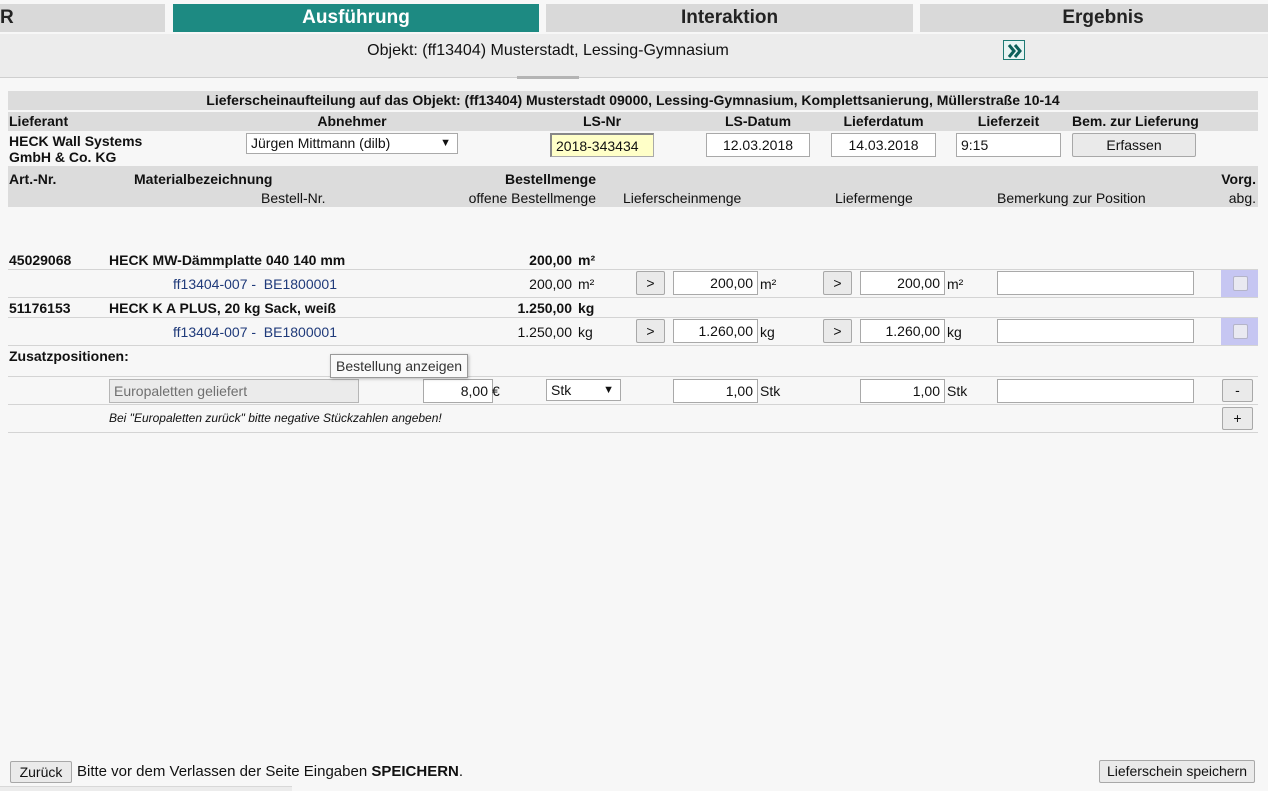 The image size is (1268, 791). Describe the element at coordinates (548, 77) in the screenshot. I see `scroll-indicator` at that location.